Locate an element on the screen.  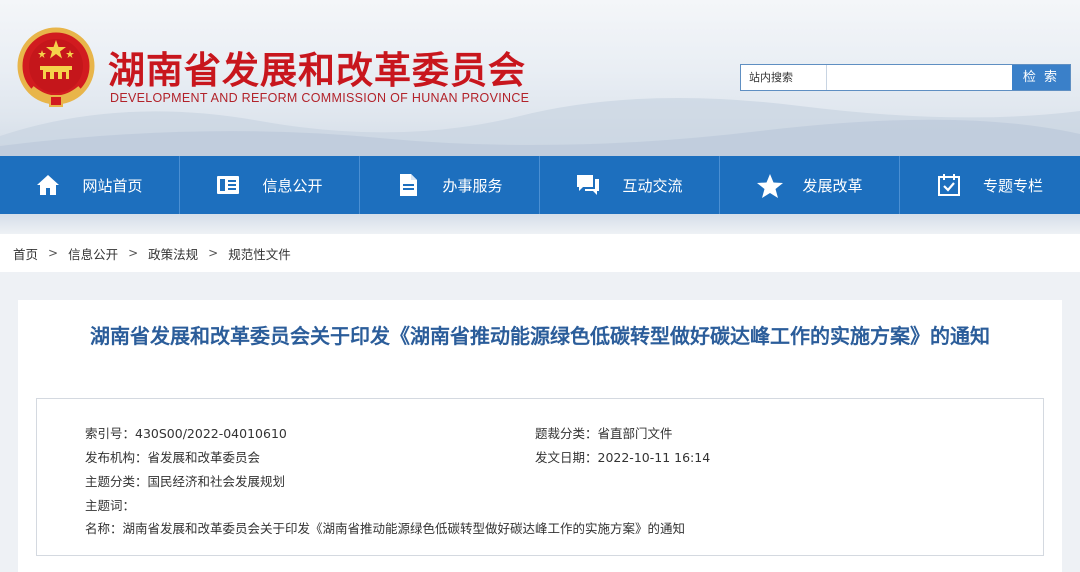
chat-icon is located at coordinates (588, 185).